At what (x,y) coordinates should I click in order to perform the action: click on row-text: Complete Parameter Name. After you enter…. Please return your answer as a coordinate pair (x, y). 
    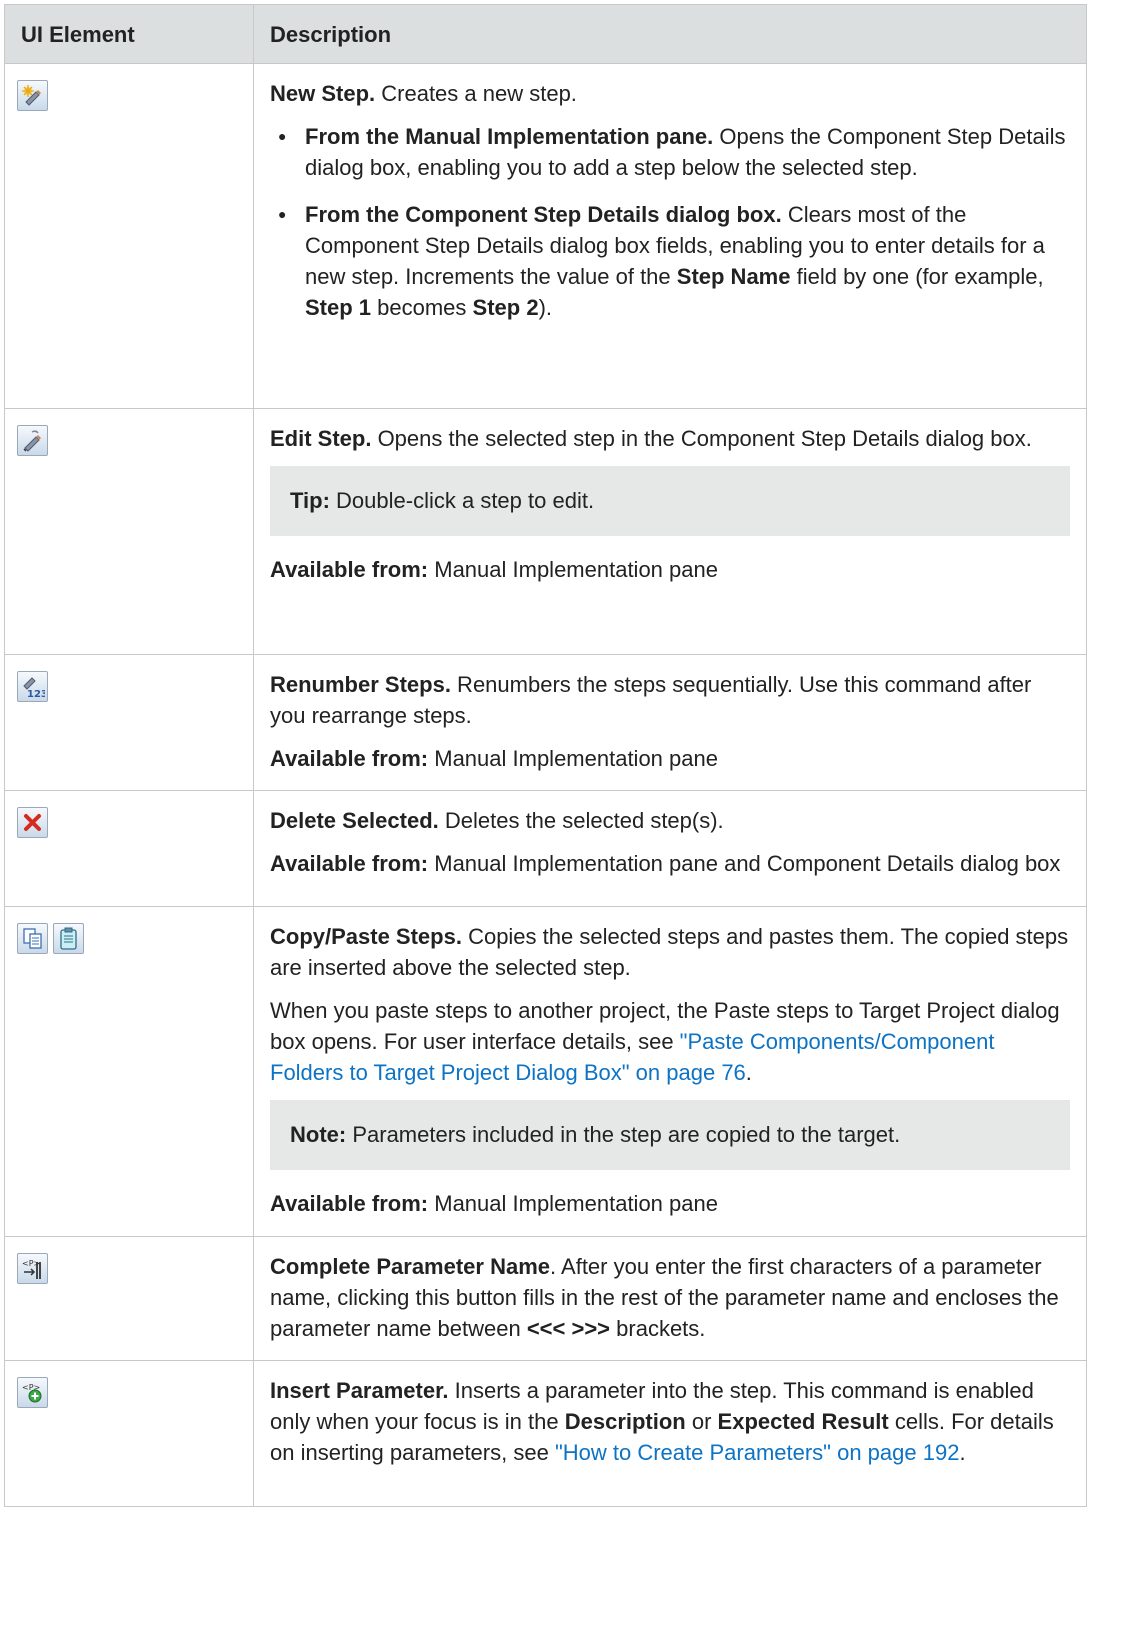
    Looking at the image, I should click on (670, 1297).